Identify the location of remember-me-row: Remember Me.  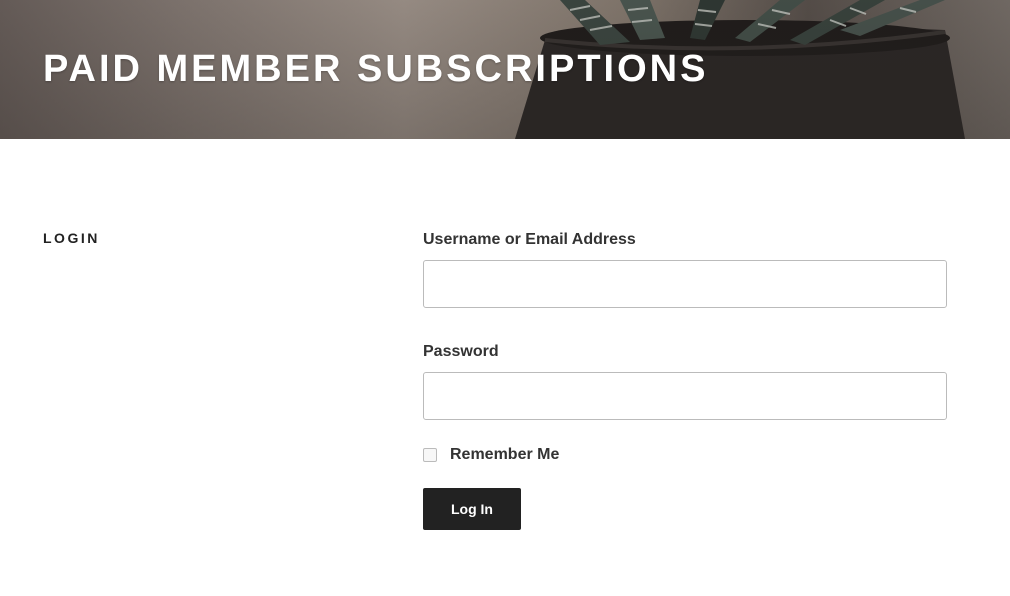
(685, 455).